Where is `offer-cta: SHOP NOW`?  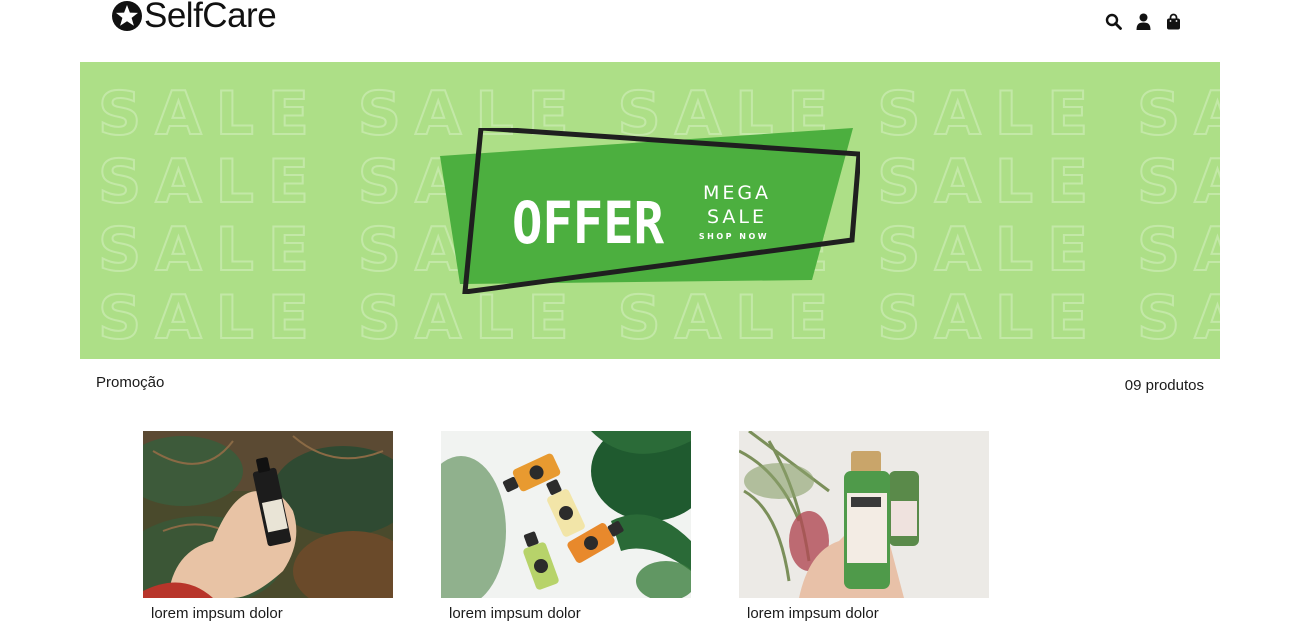 offer-cta: SHOP NOW is located at coordinates (734, 236).